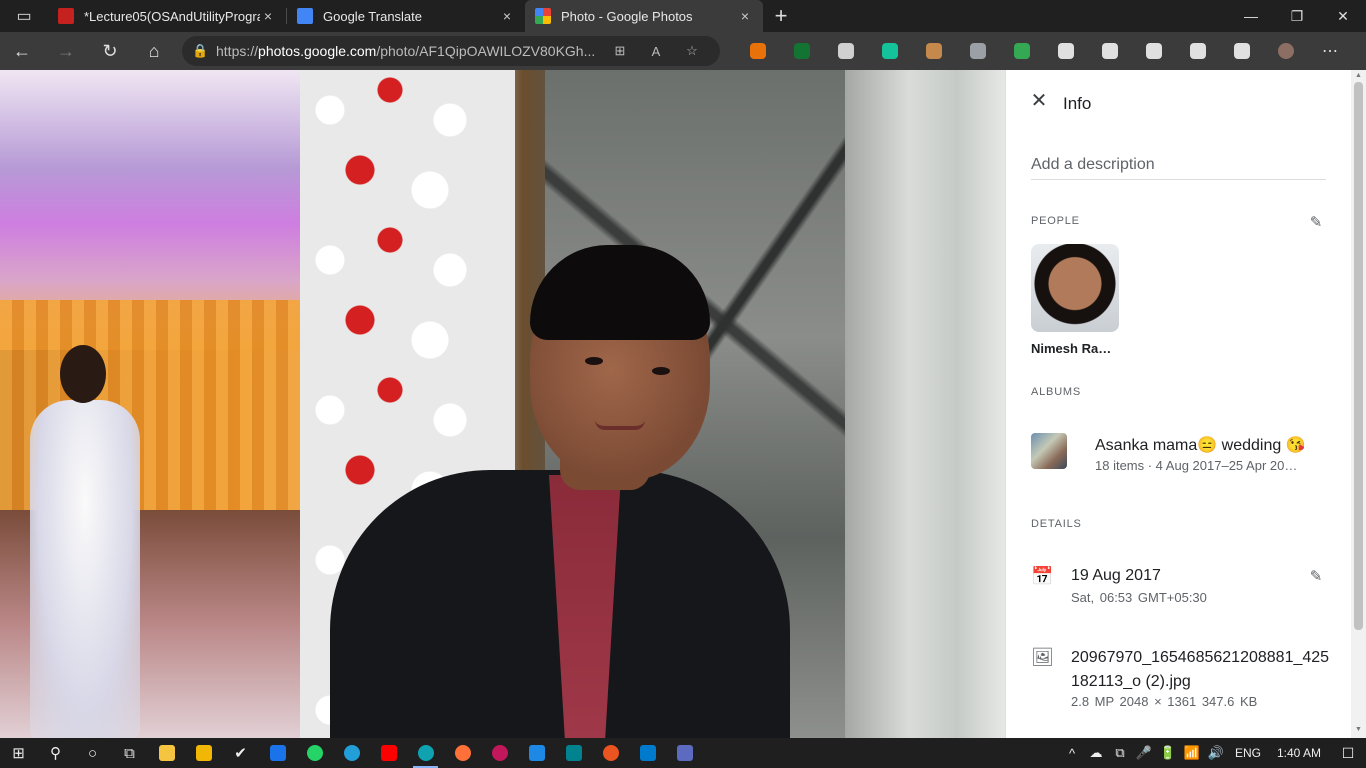 This screenshot has height=768, width=1366. Describe the element at coordinates (1343, 16) in the screenshot. I see `close-window-button: ✕` at that location.